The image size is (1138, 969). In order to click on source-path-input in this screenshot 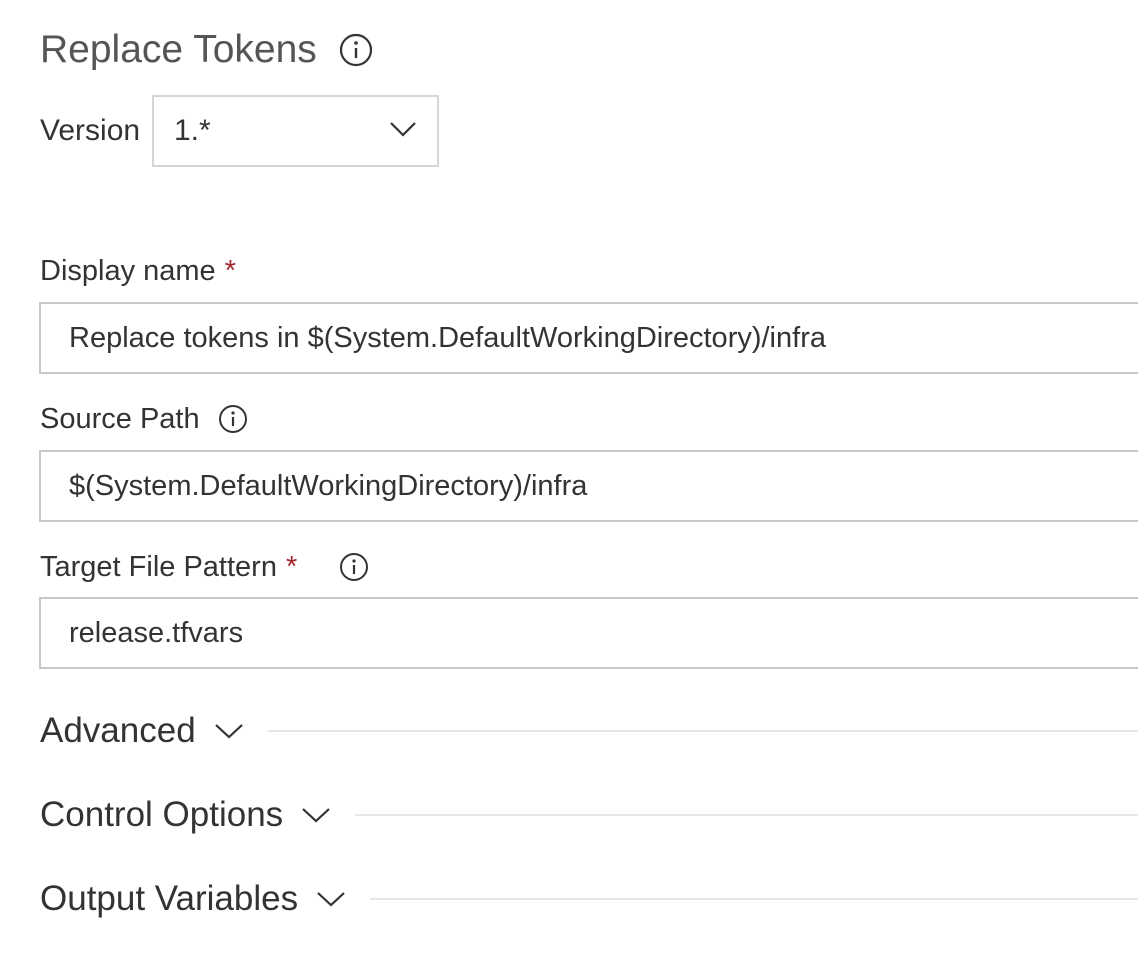, I will do `click(588, 486)`.